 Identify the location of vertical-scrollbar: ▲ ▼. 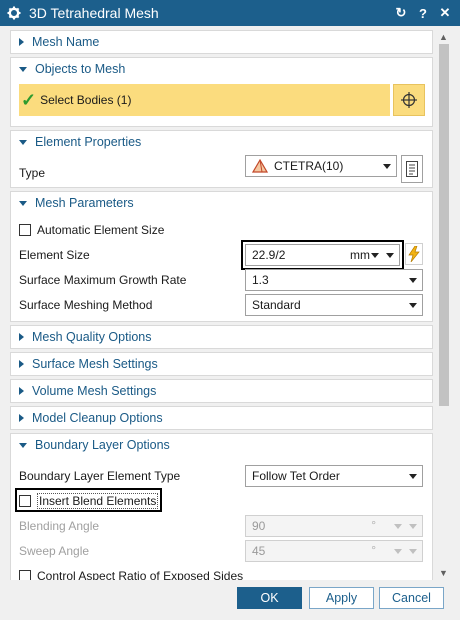
(444, 305).